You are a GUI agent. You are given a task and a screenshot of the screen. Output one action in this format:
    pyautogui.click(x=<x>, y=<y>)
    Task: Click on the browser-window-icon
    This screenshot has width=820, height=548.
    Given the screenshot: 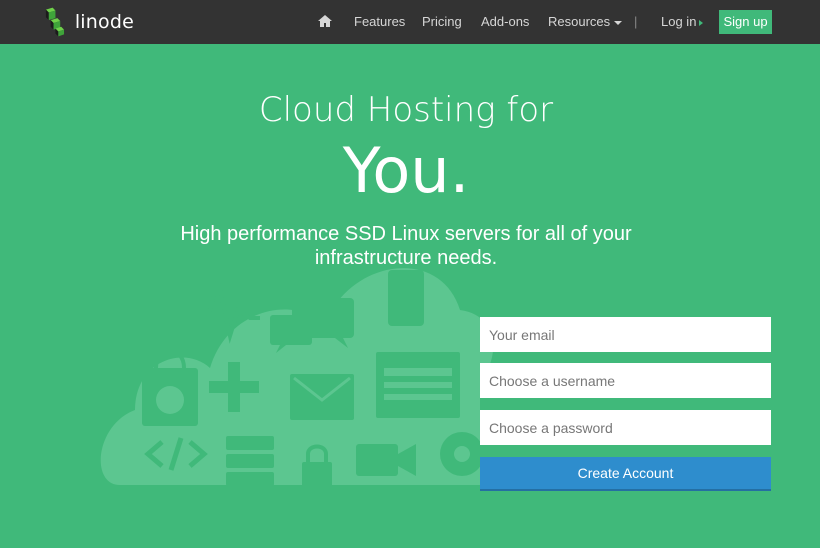 What is the action you would take?
    pyautogui.click(x=418, y=385)
    